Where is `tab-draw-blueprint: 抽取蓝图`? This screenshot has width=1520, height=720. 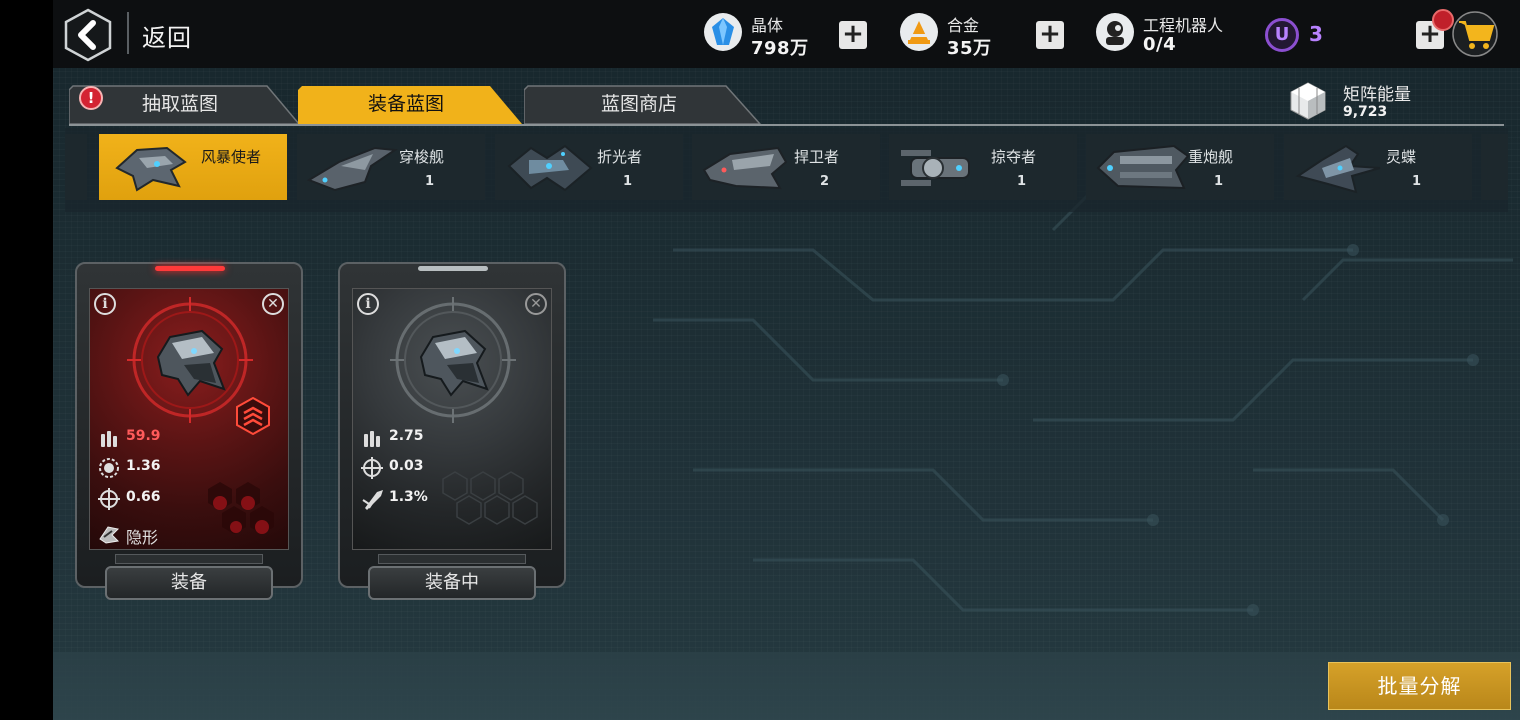
tab-draw-blueprint: 抽取蓝图 is located at coordinates (185, 104).